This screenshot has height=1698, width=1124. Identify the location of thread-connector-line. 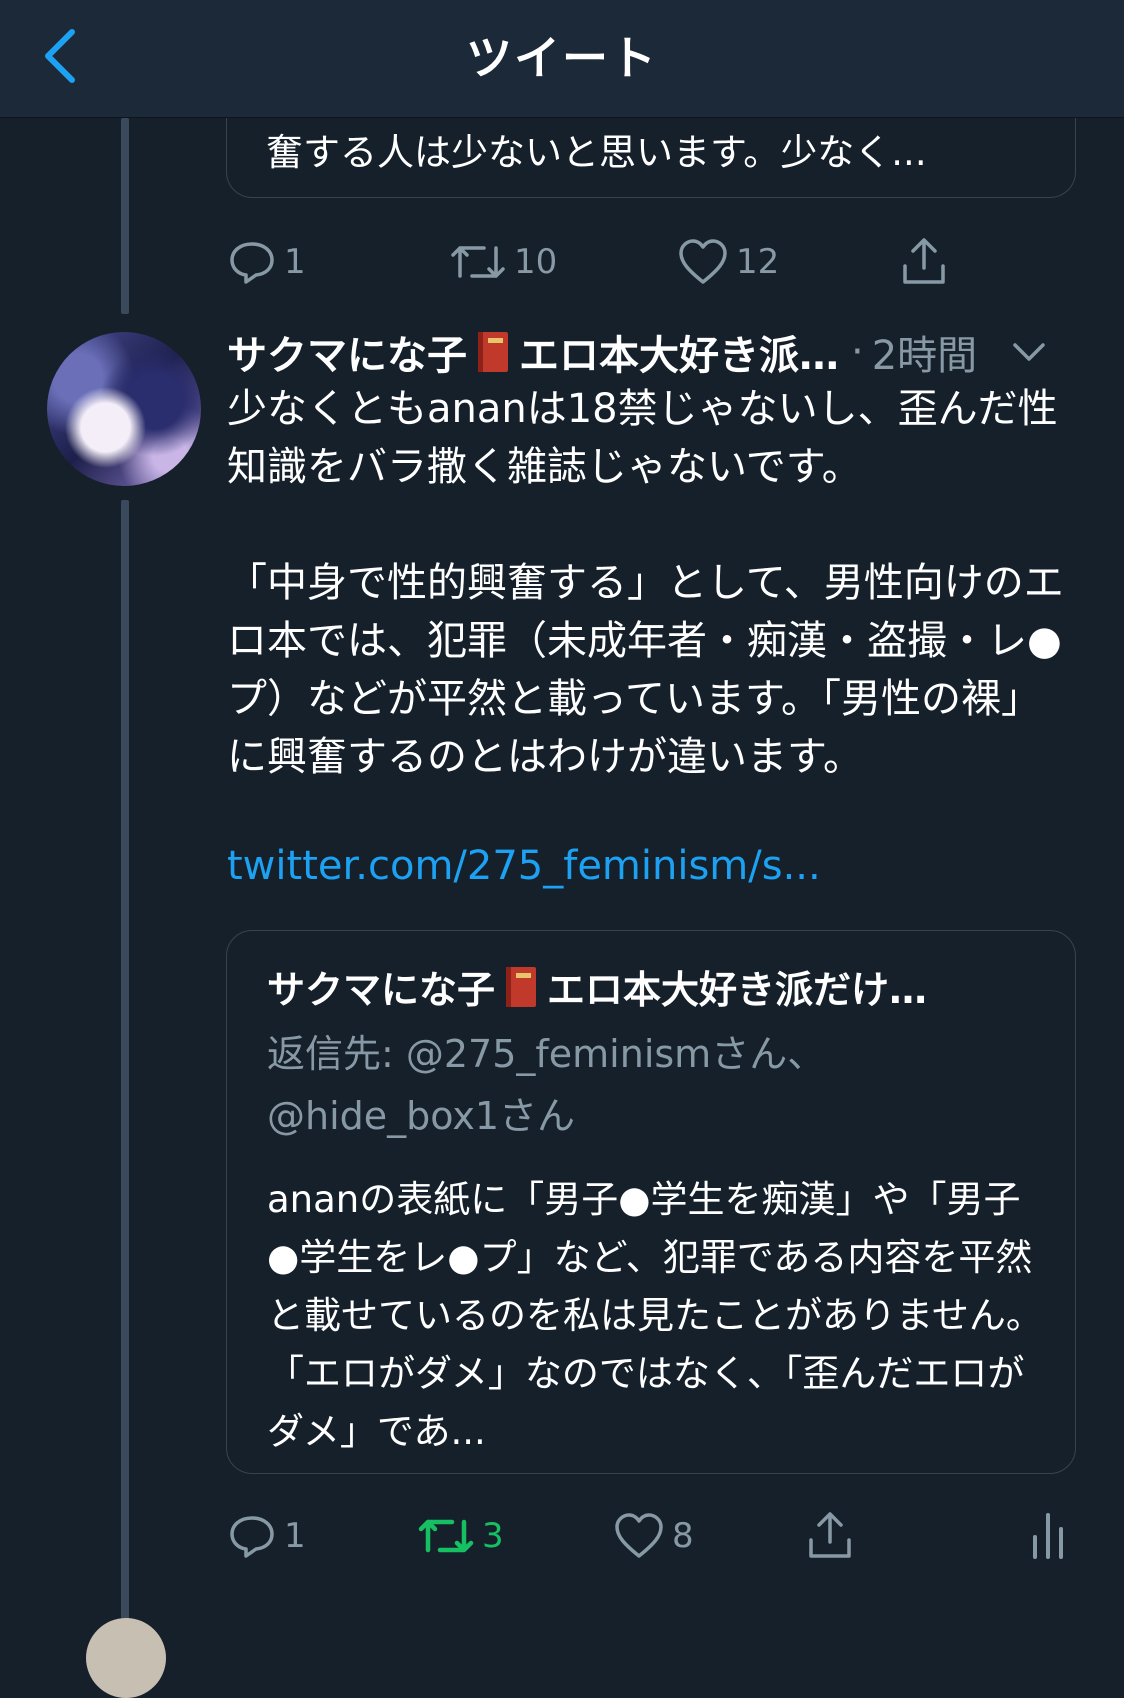
(125, 1065).